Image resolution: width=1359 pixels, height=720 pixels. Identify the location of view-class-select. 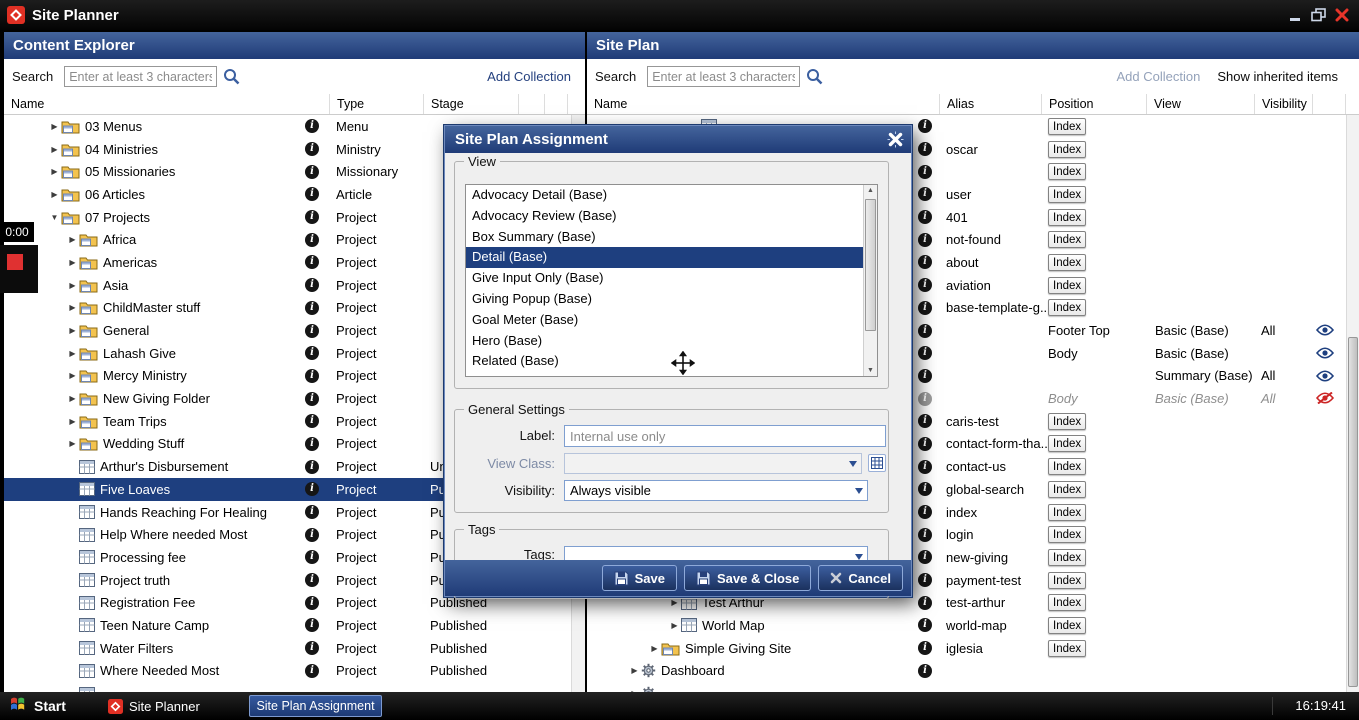
(713, 463).